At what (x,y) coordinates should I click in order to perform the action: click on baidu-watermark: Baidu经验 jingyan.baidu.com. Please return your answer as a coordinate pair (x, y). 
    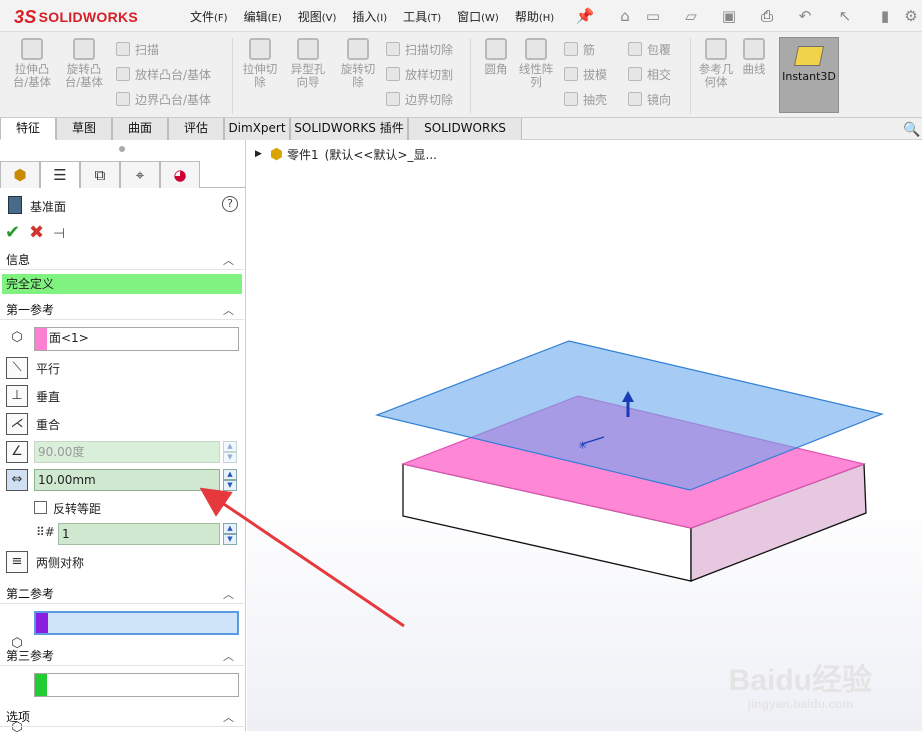
    Looking at the image, I should click on (800, 688).